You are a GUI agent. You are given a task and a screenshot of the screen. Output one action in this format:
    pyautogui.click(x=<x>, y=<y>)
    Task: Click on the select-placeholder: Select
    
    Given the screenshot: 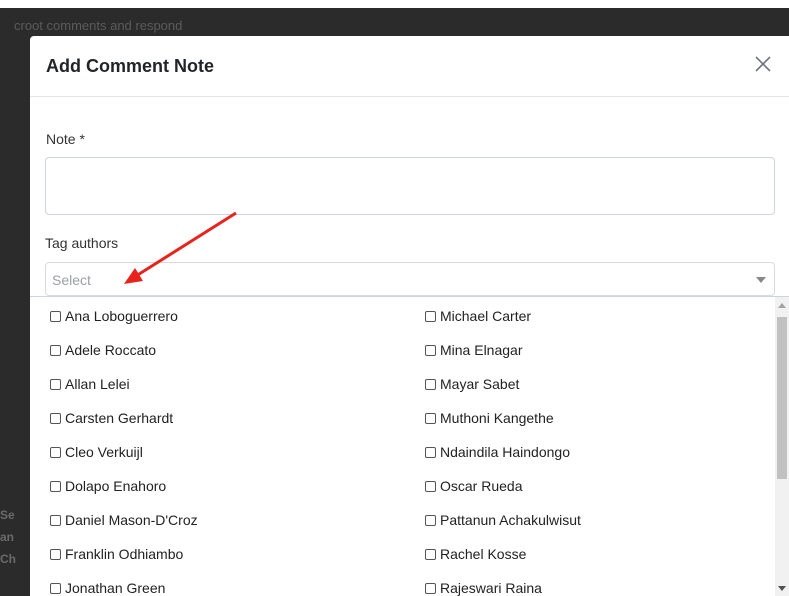 What is the action you would take?
    pyautogui.click(x=71, y=280)
    